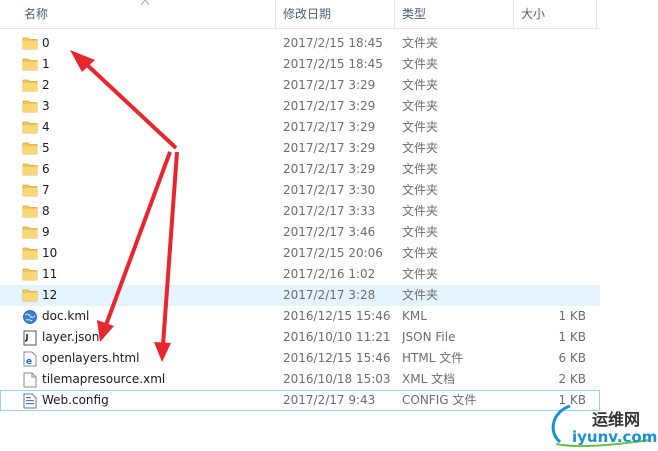 This screenshot has height=451, width=658. I want to click on column-header-bar: 名称 修改日期 类型 大小, so click(300, 14).